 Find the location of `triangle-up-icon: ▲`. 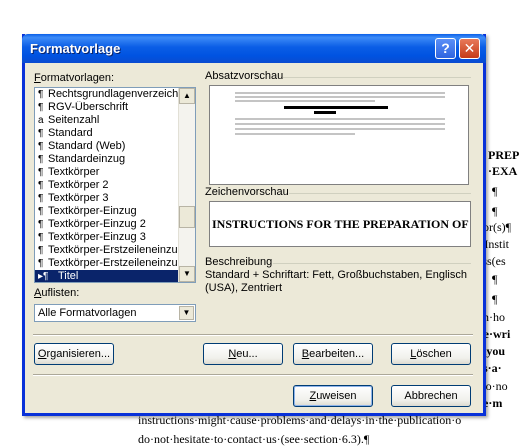

triangle-up-icon: ▲ is located at coordinates (187, 95).